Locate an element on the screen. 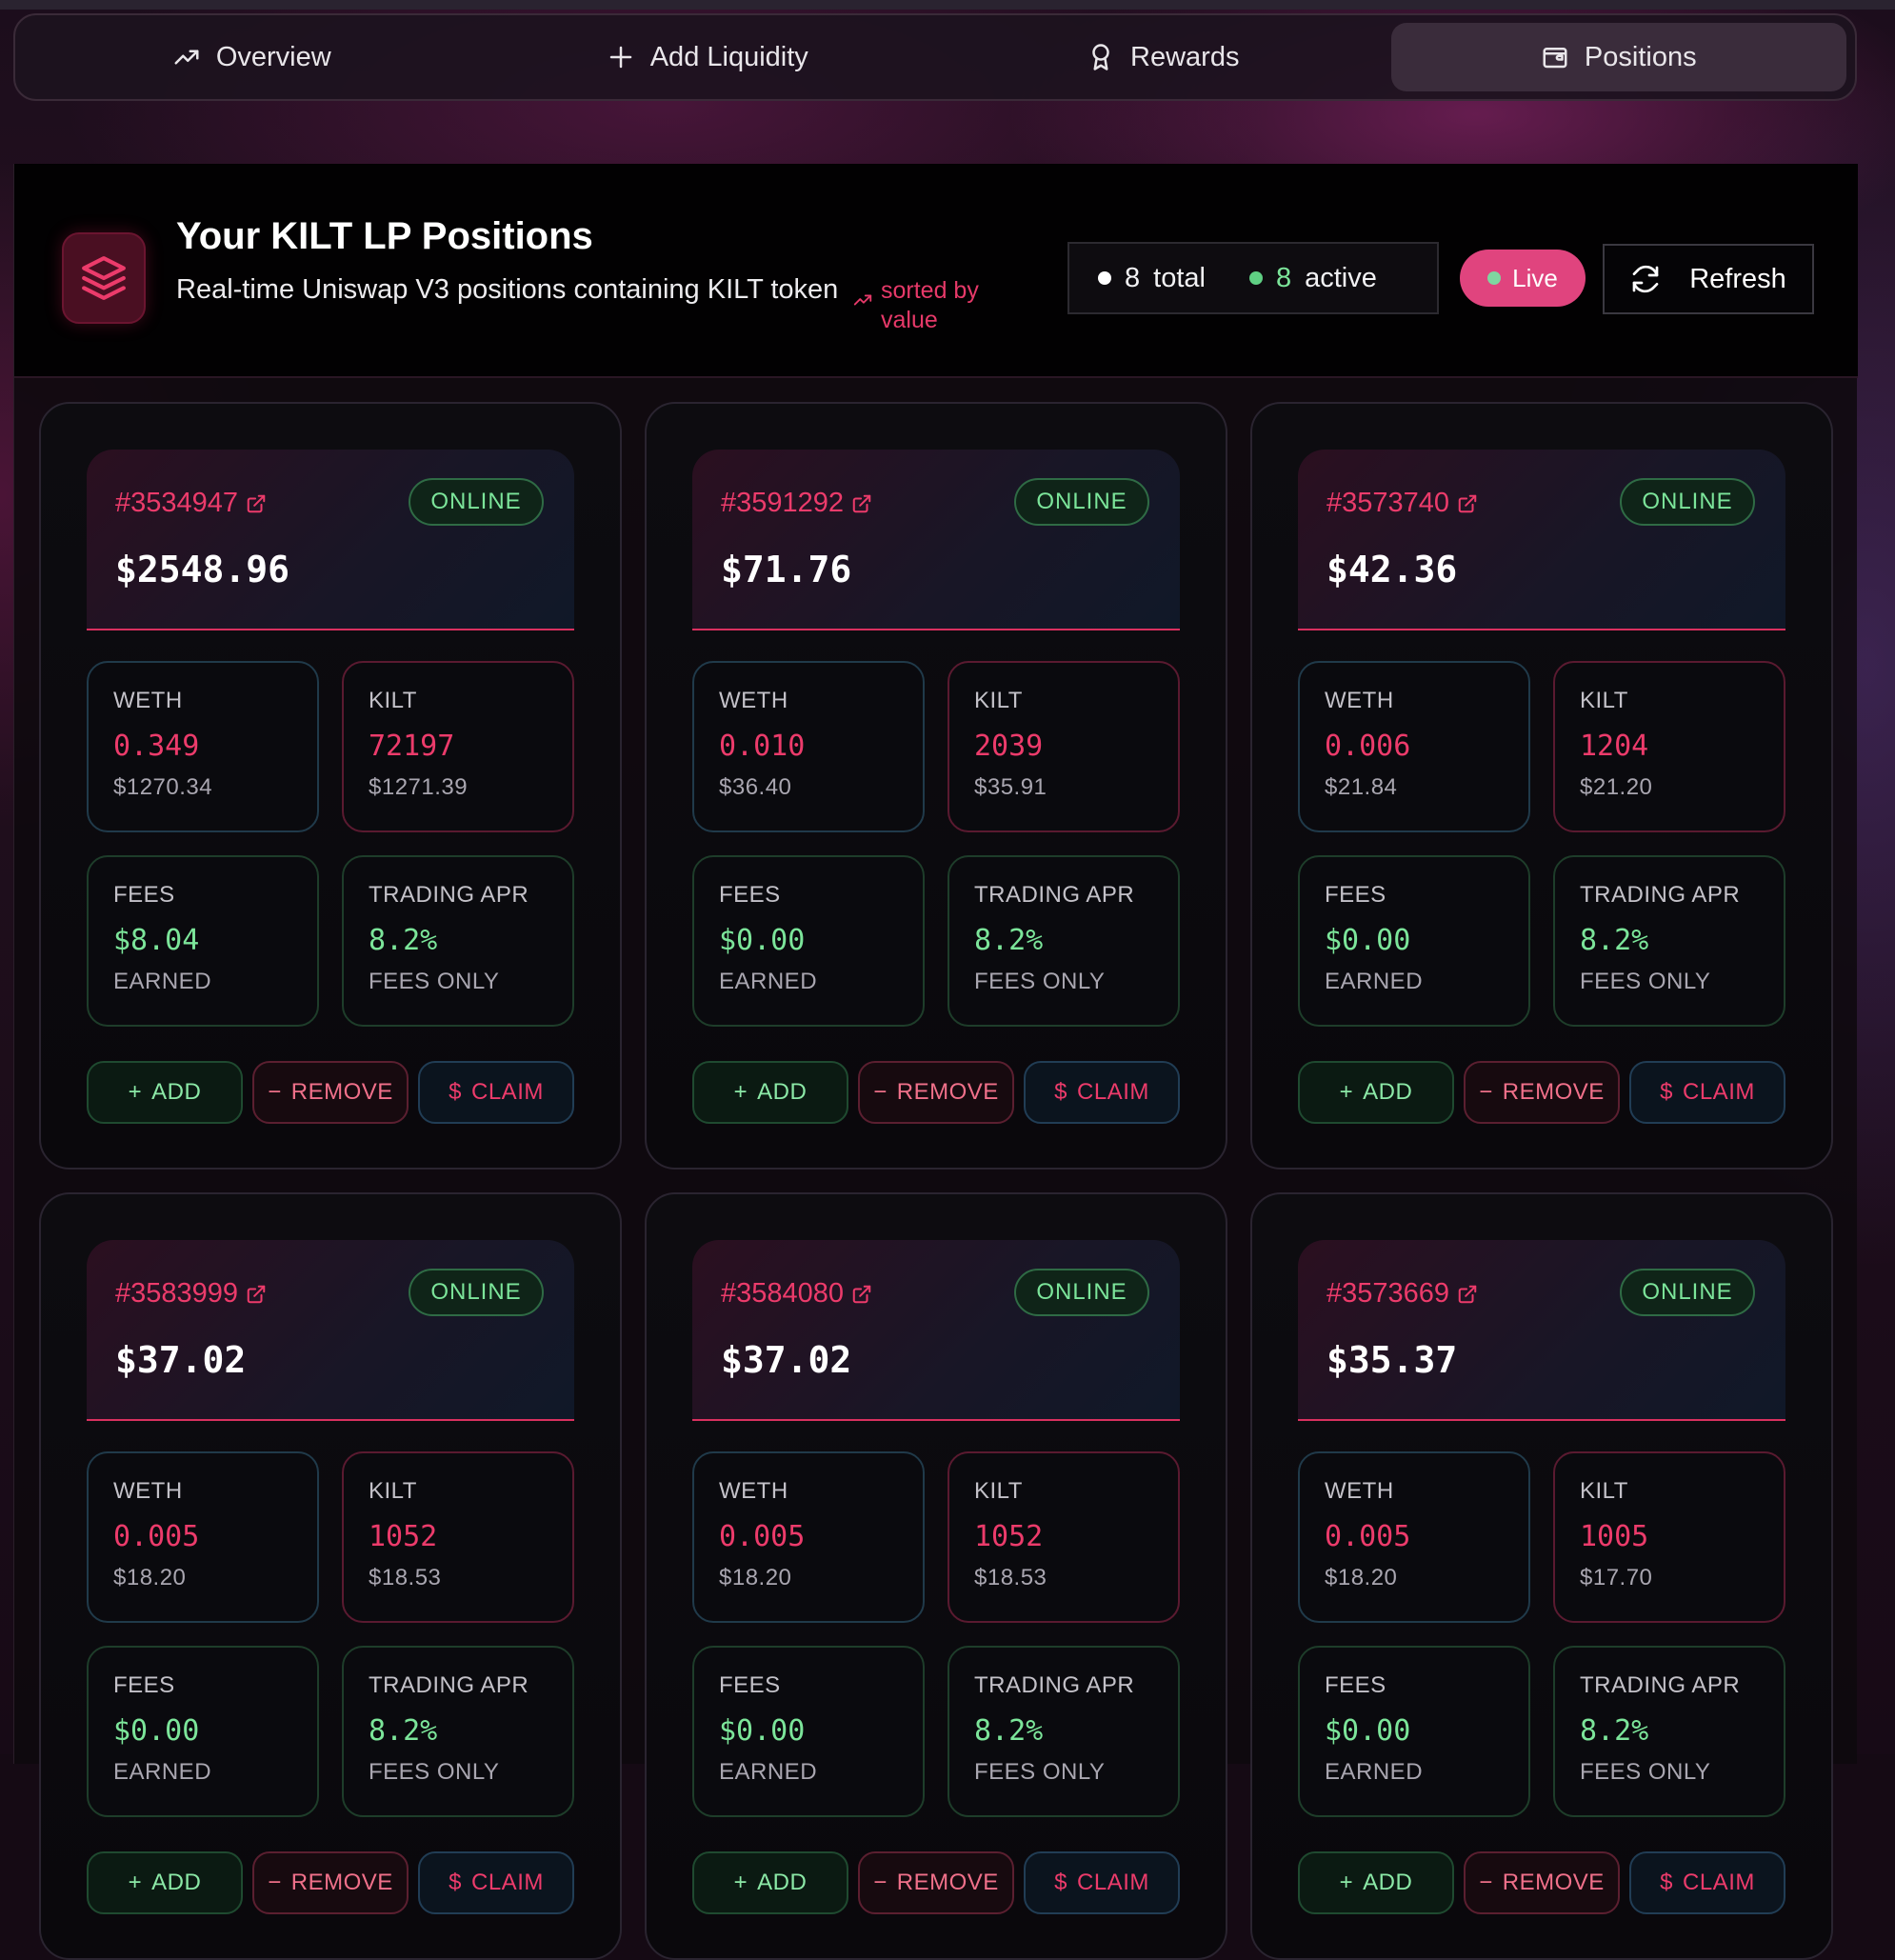 Image resolution: width=1895 pixels, height=1960 pixels. position-id-link: #3573740 is located at coordinates (1402, 504).